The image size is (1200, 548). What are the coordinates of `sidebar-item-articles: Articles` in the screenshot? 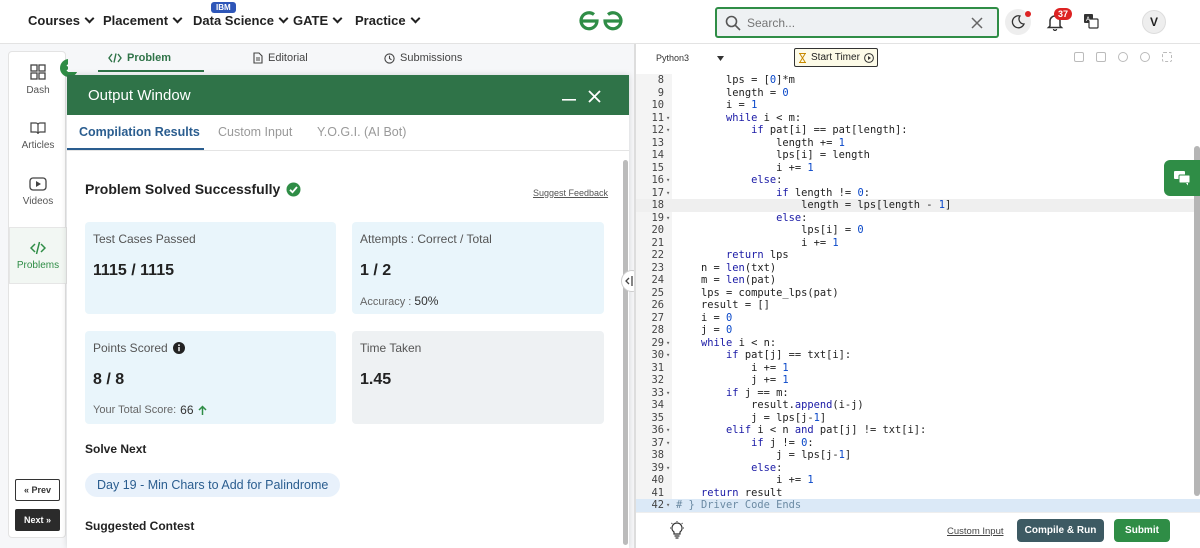 It's located at (38, 136).